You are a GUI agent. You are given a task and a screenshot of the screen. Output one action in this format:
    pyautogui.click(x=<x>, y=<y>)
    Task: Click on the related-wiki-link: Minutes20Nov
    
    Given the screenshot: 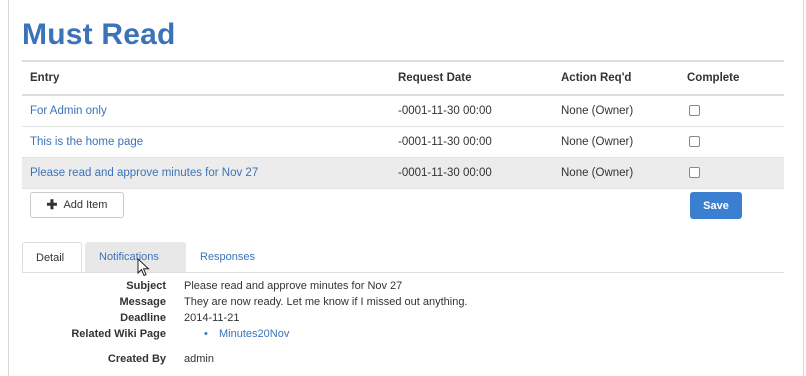 What is the action you would take?
    pyautogui.click(x=254, y=334)
    